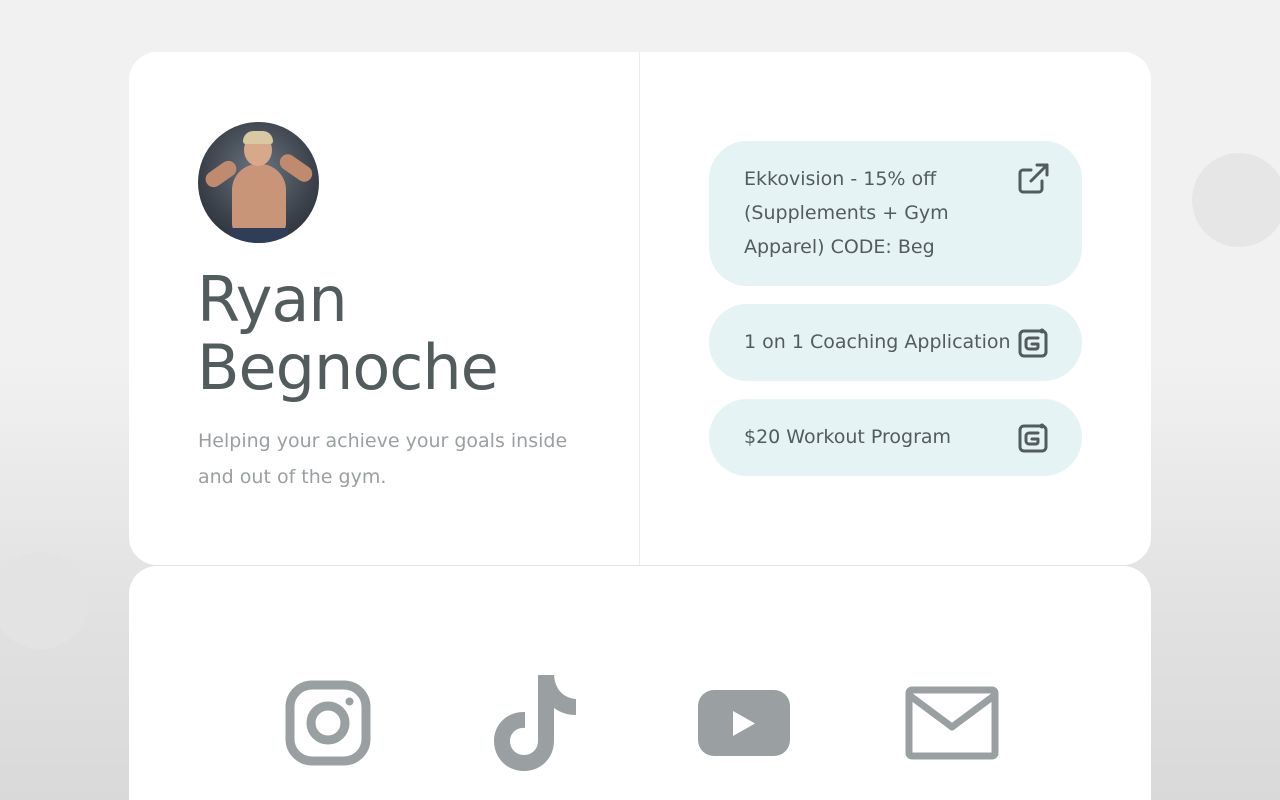  What do you see at coordinates (952, 731) in the screenshot?
I see `mail-icon` at bounding box center [952, 731].